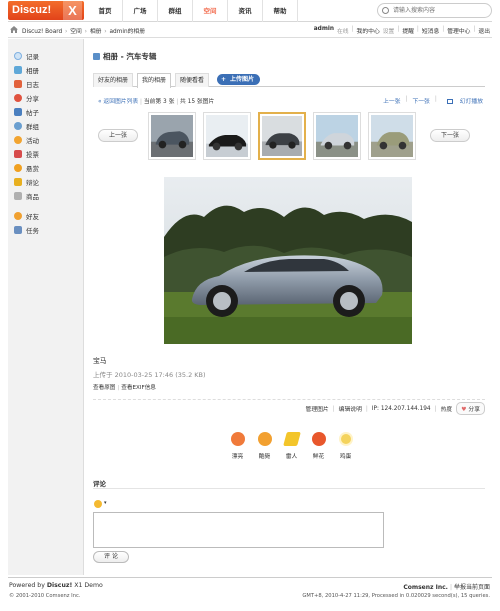 The height and width of the screenshot is (611, 500). What do you see at coordinates (105, 11) in the screenshot?
I see `nav-home: 首页` at bounding box center [105, 11].